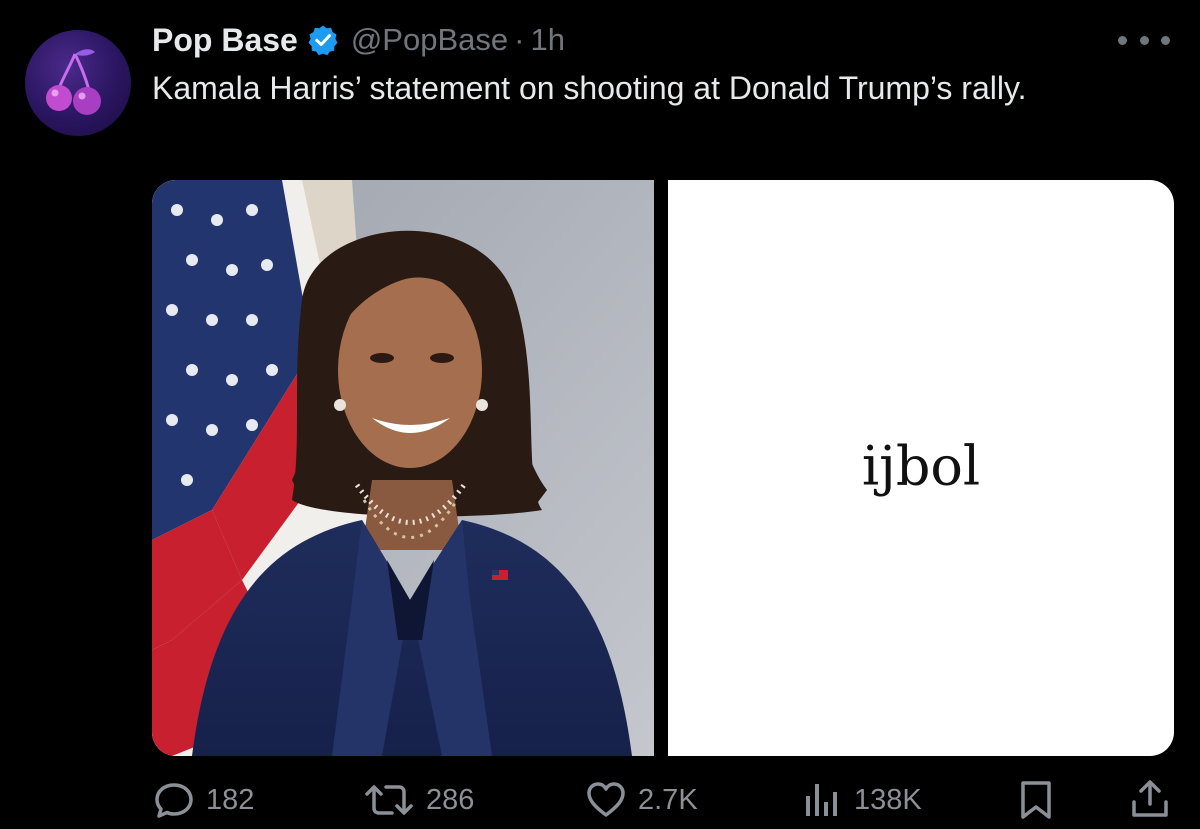 This screenshot has height=829, width=1200. Describe the element at coordinates (323, 40) in the screenshot. I see `verified-badge-icon` at that location.